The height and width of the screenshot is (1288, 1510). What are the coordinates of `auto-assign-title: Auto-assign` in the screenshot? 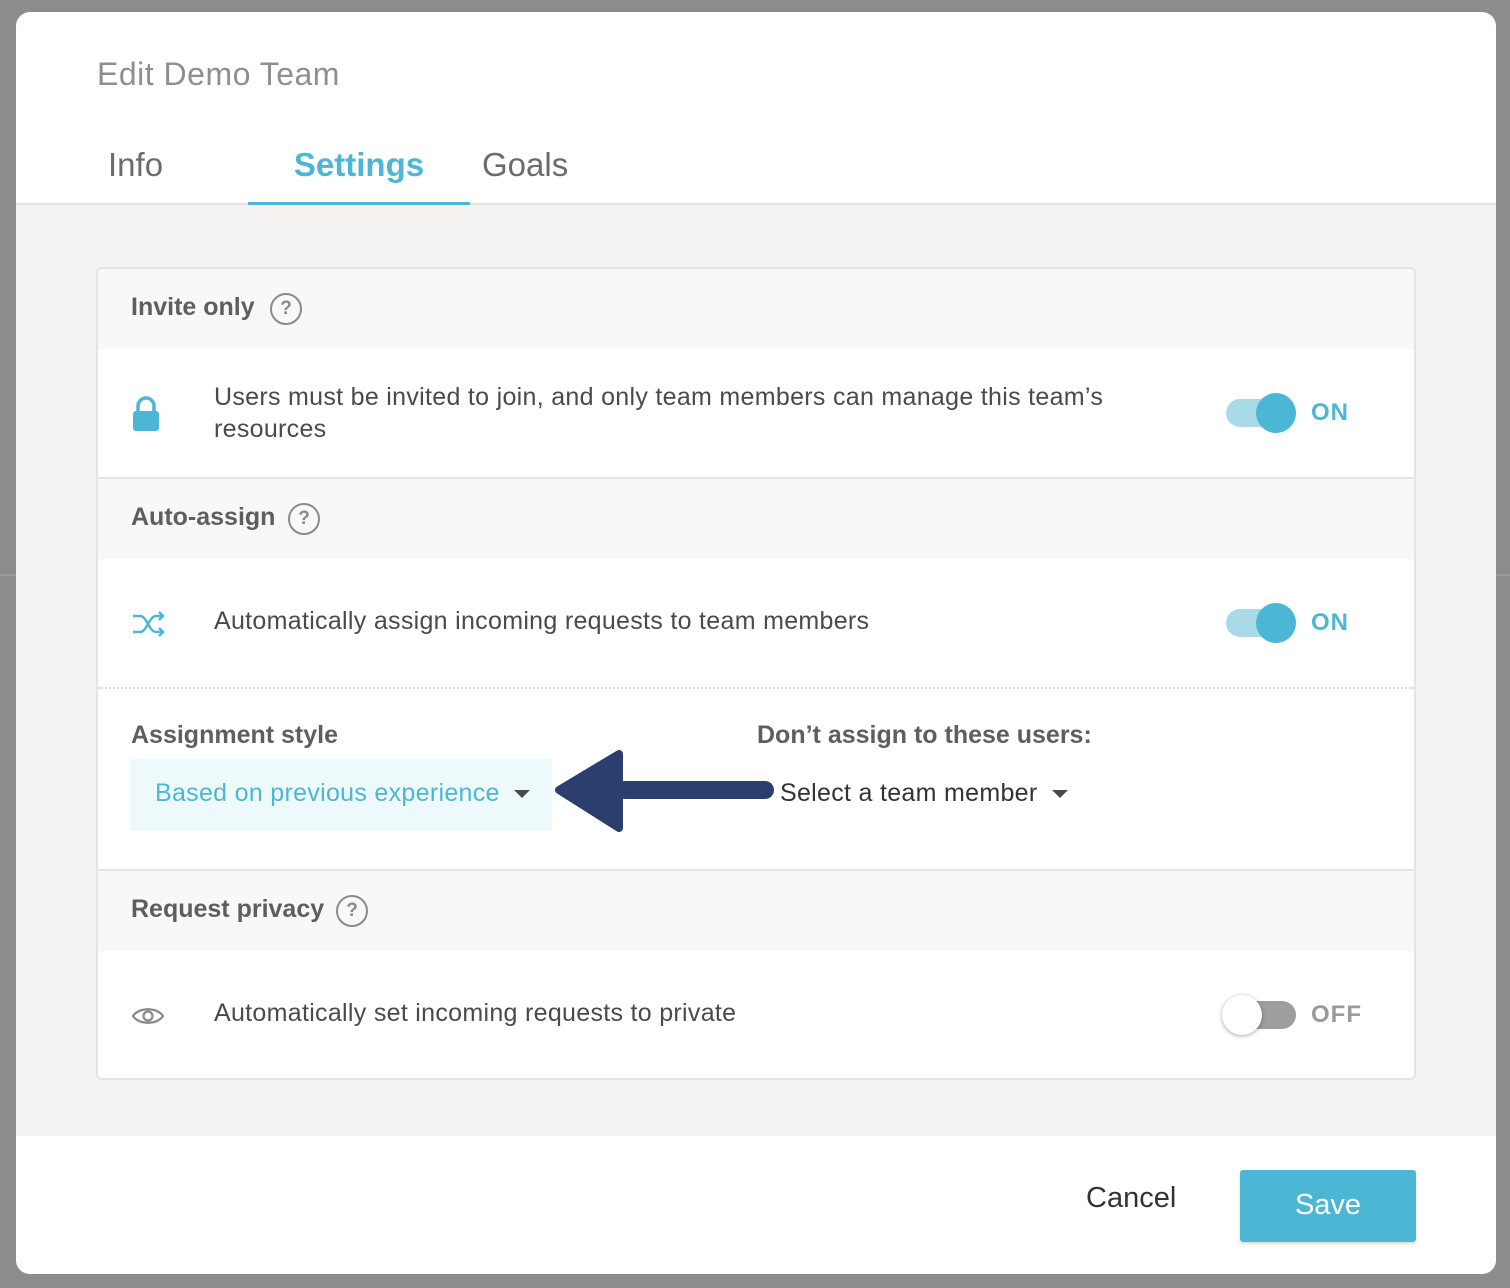 It's located at (203, 517).